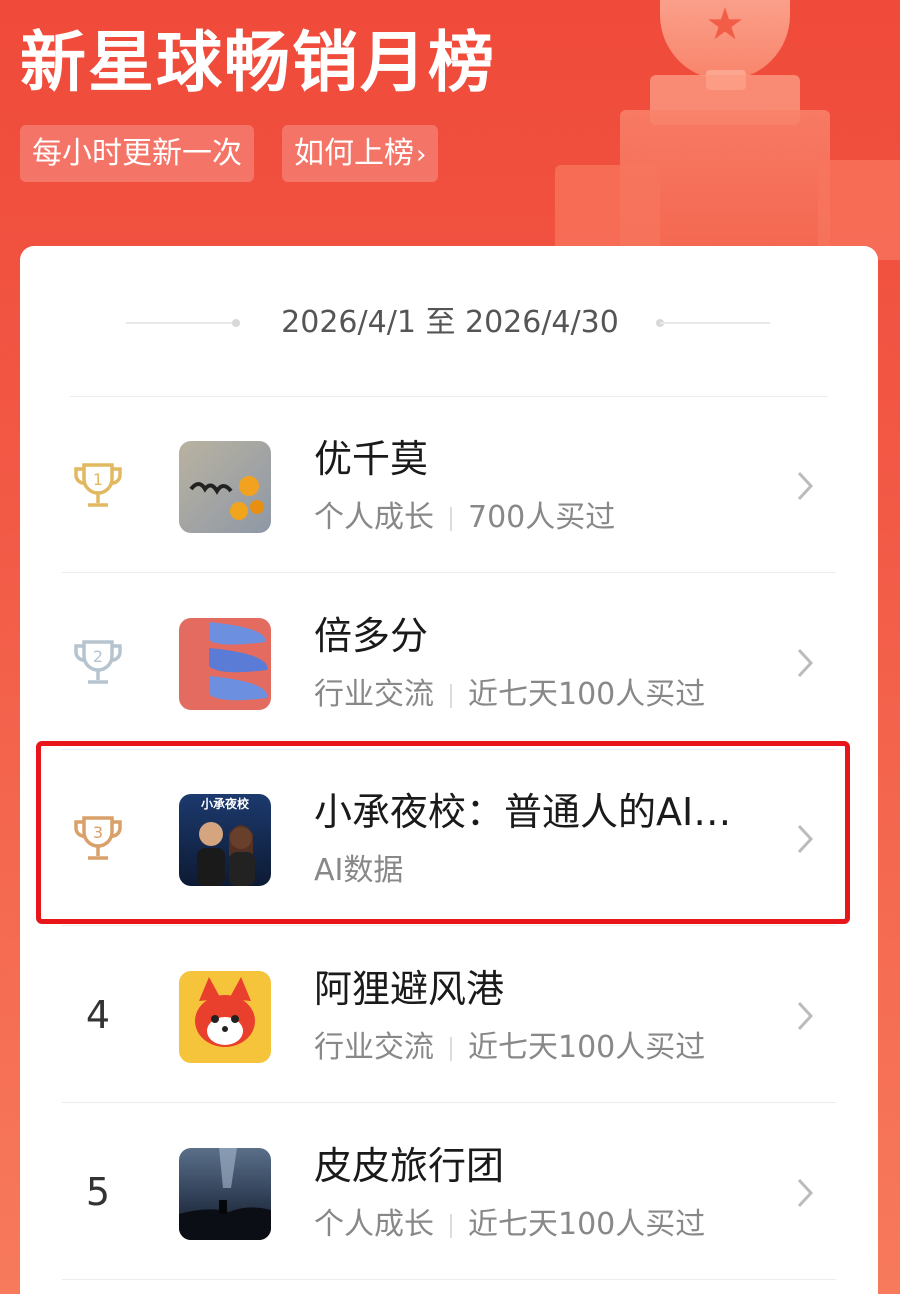  I want to click on list-item: 1 优千莫 个人成长 700人买过, so click(449, 485).